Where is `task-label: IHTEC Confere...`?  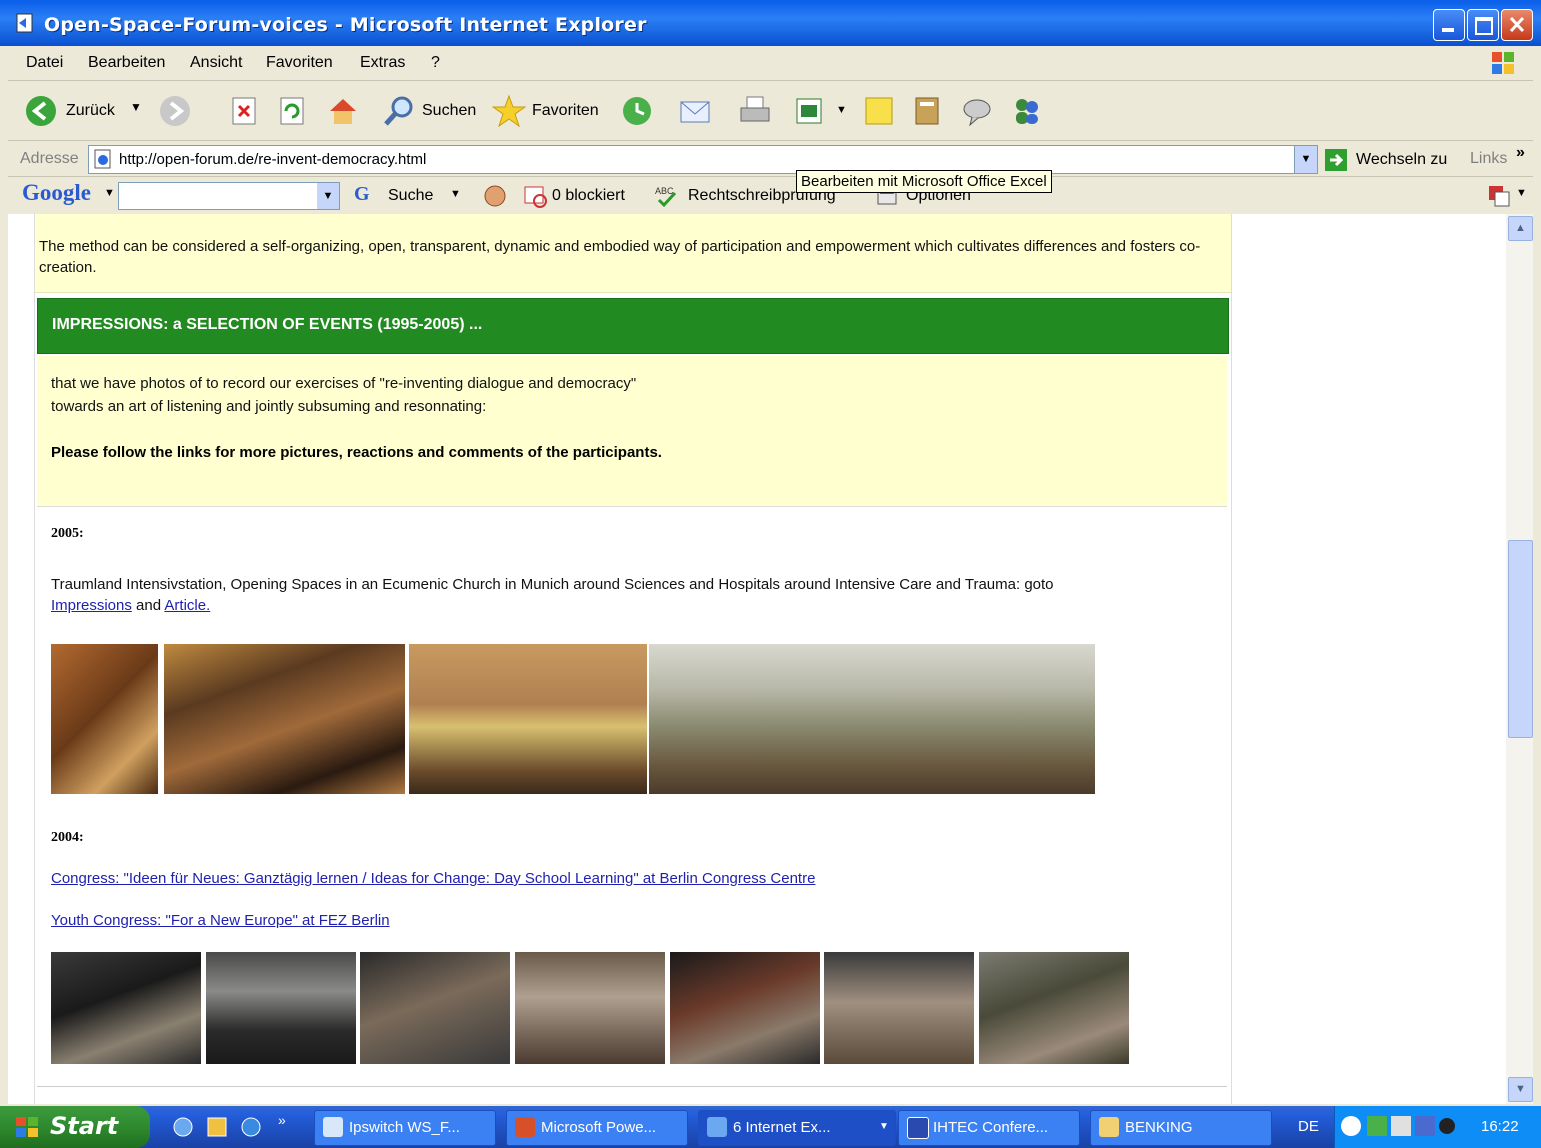
task-label: IHTEC Confere... is located at coordinates (991, 1127).